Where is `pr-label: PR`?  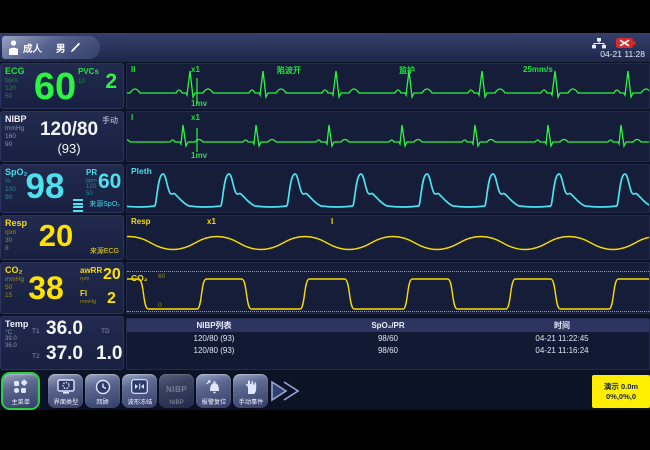
pr-label: PR is located at coordinates (92, 172).